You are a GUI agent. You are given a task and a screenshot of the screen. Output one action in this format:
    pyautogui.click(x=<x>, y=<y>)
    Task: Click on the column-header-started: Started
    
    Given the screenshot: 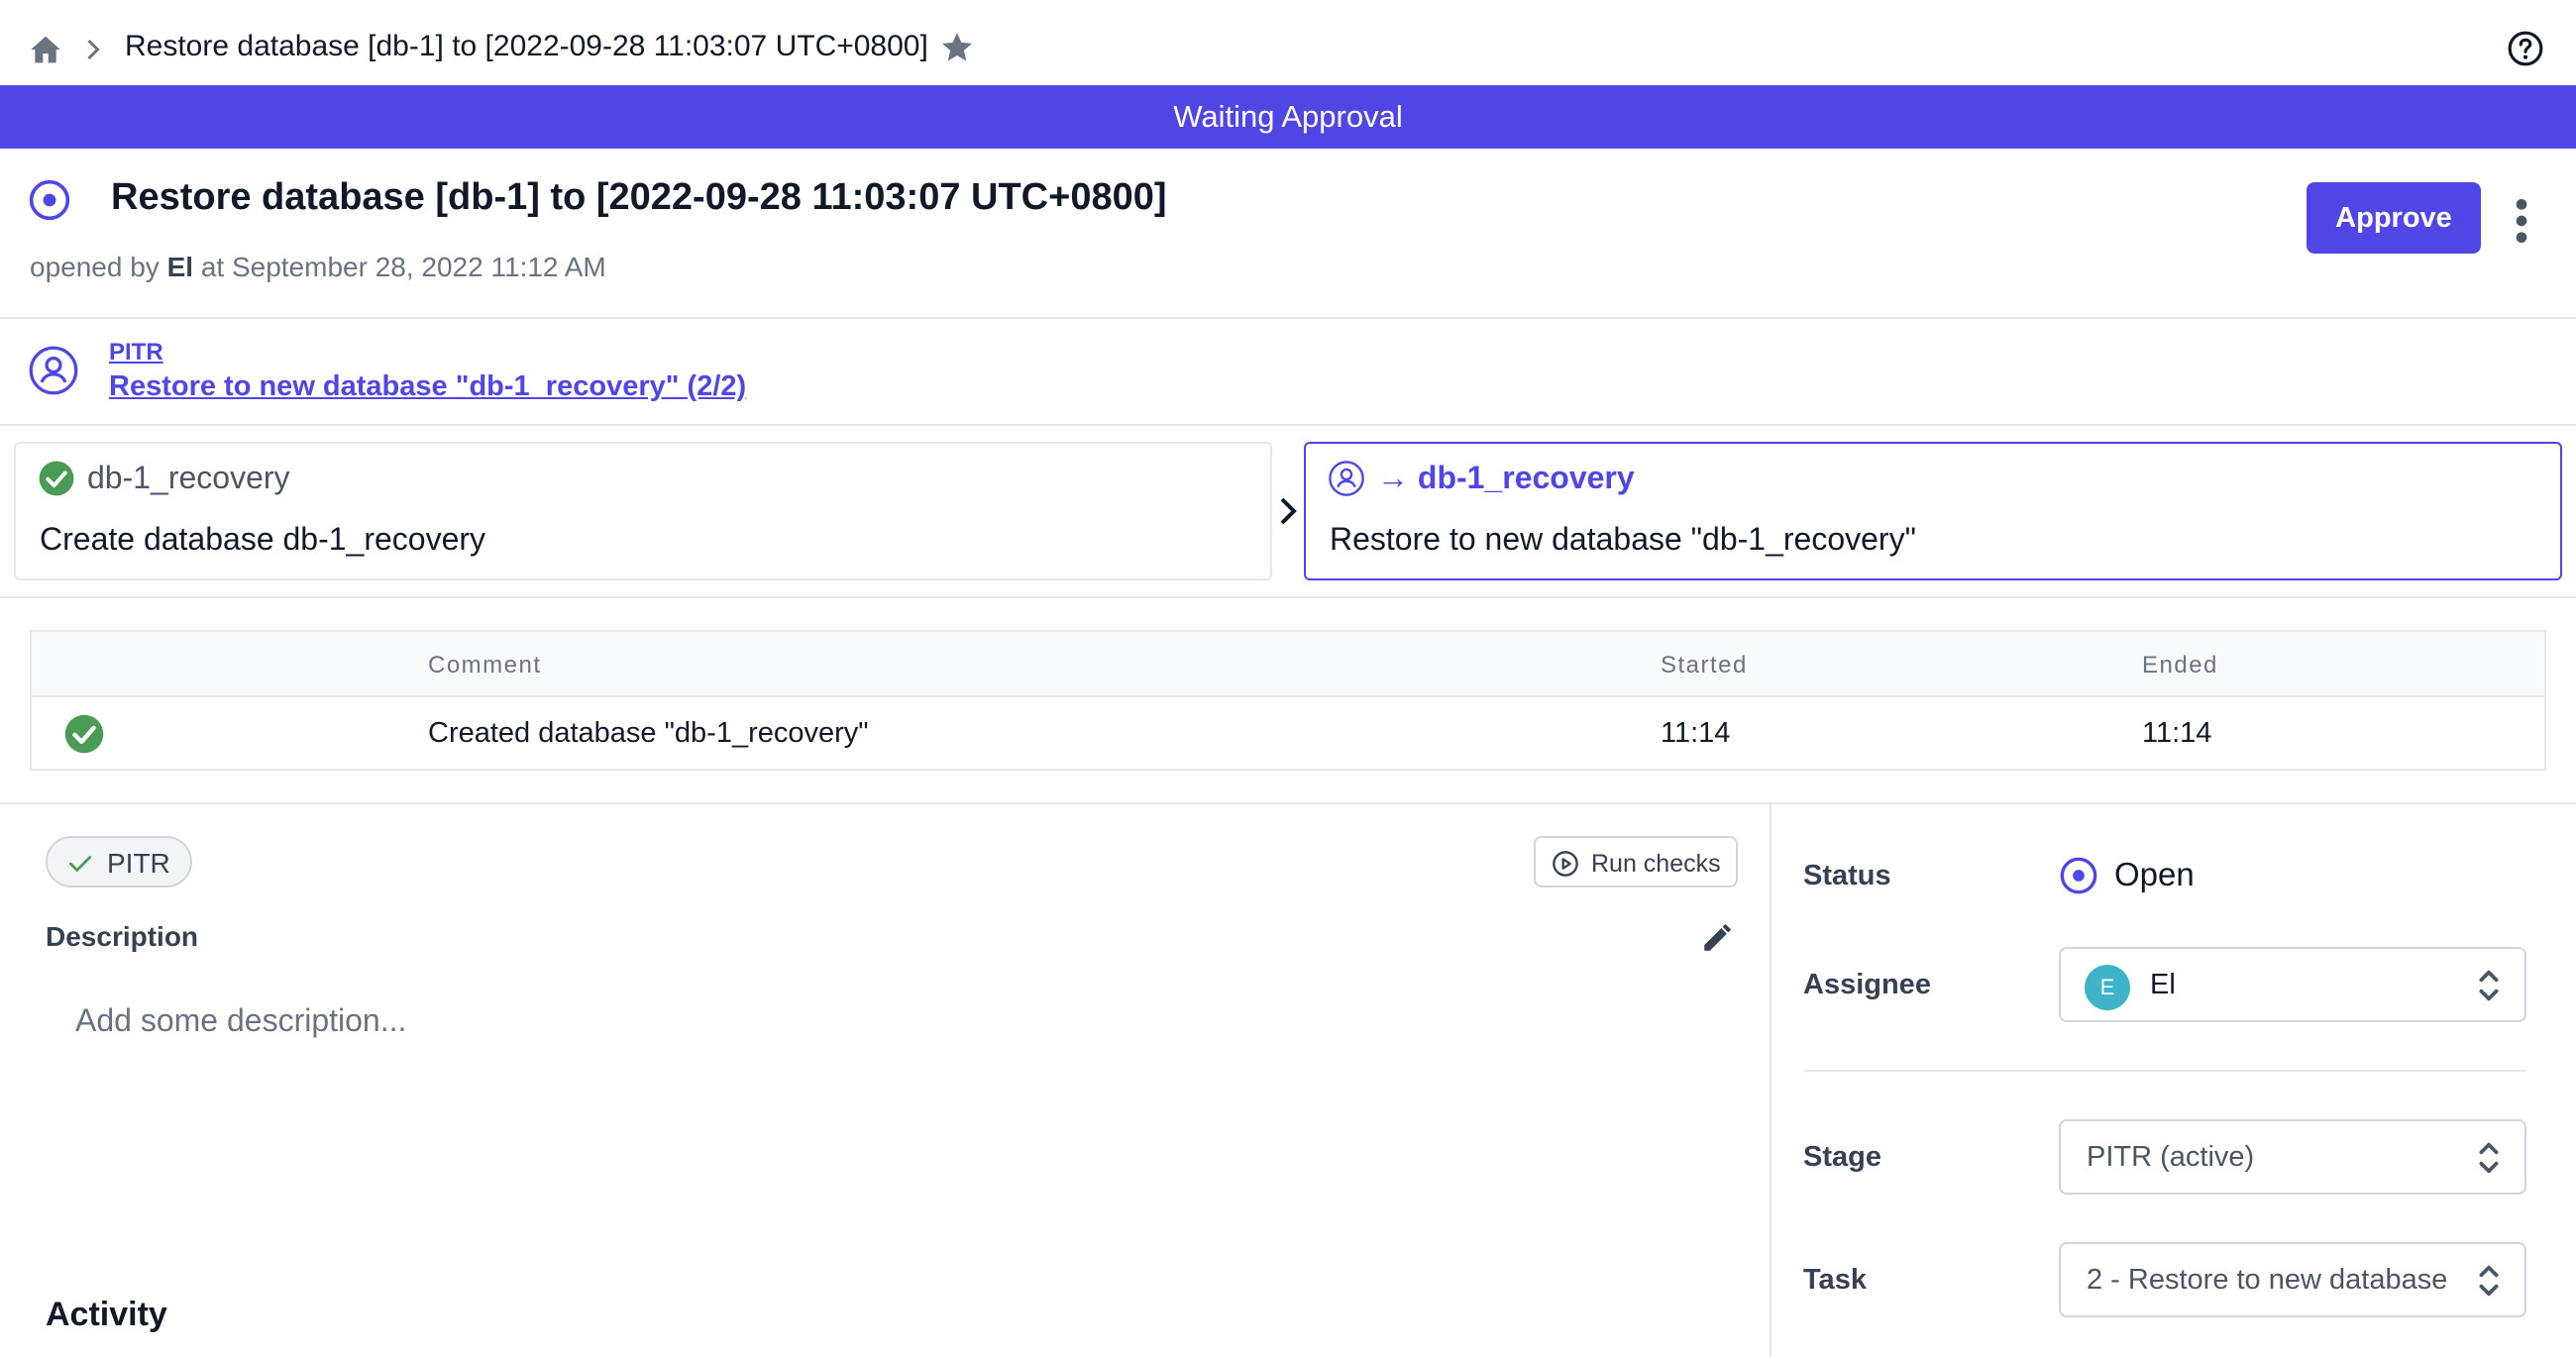 What is the action you would take?
    pyautogui.click(x=1704, y=665)
    